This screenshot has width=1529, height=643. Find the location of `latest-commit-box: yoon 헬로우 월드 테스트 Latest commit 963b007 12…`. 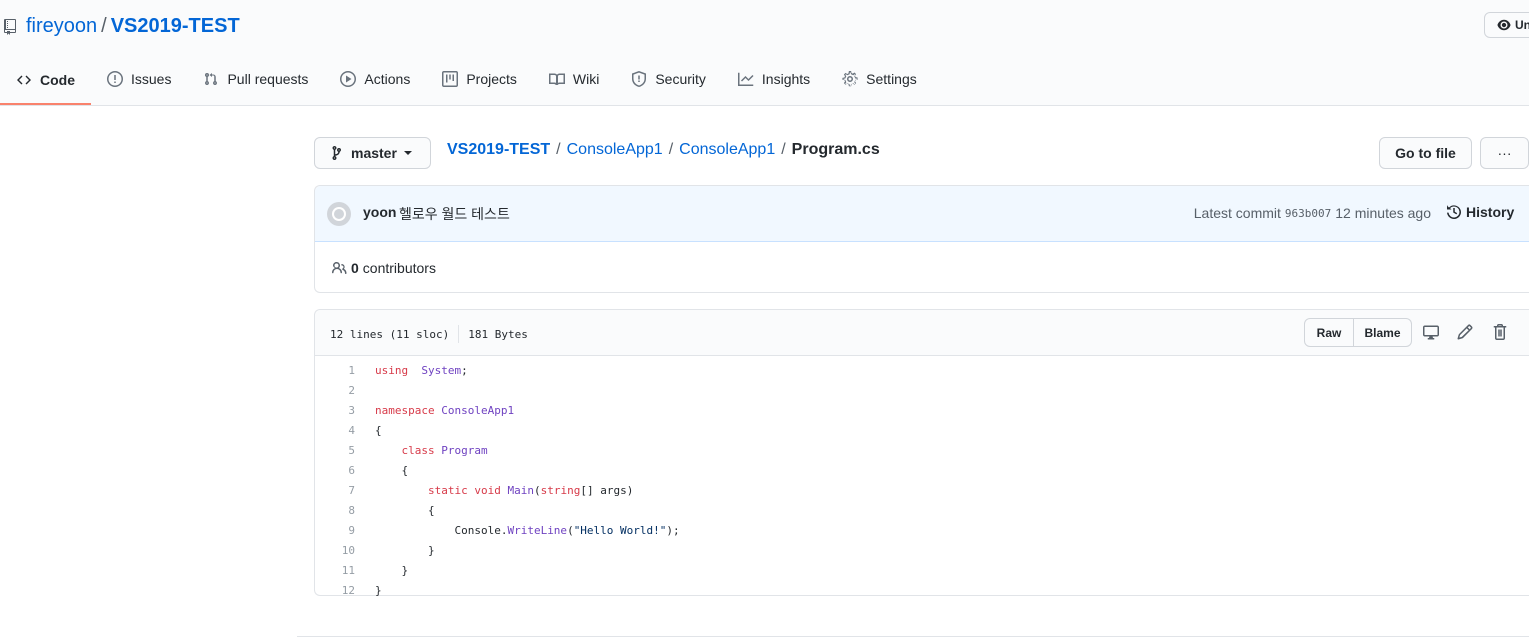

latest-commit-box: yoon 헬로우 월드 테스트 Latest commit 963b007 12… is located at coordinates (921, 239).